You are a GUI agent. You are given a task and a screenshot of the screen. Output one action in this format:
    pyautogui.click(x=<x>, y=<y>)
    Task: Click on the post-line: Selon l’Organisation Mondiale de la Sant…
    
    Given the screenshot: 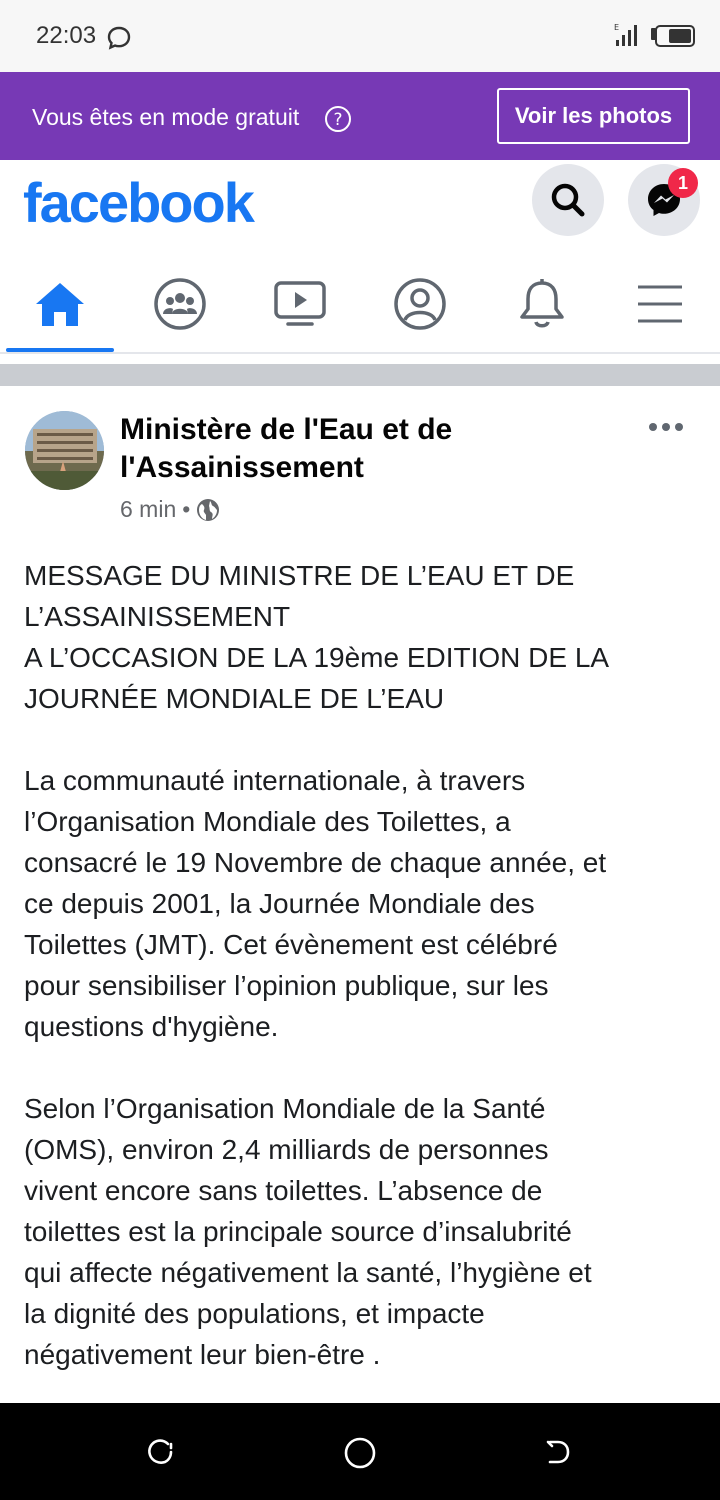 What is the action you would take?
    pyautogui.click(x=285, y=1108)
    